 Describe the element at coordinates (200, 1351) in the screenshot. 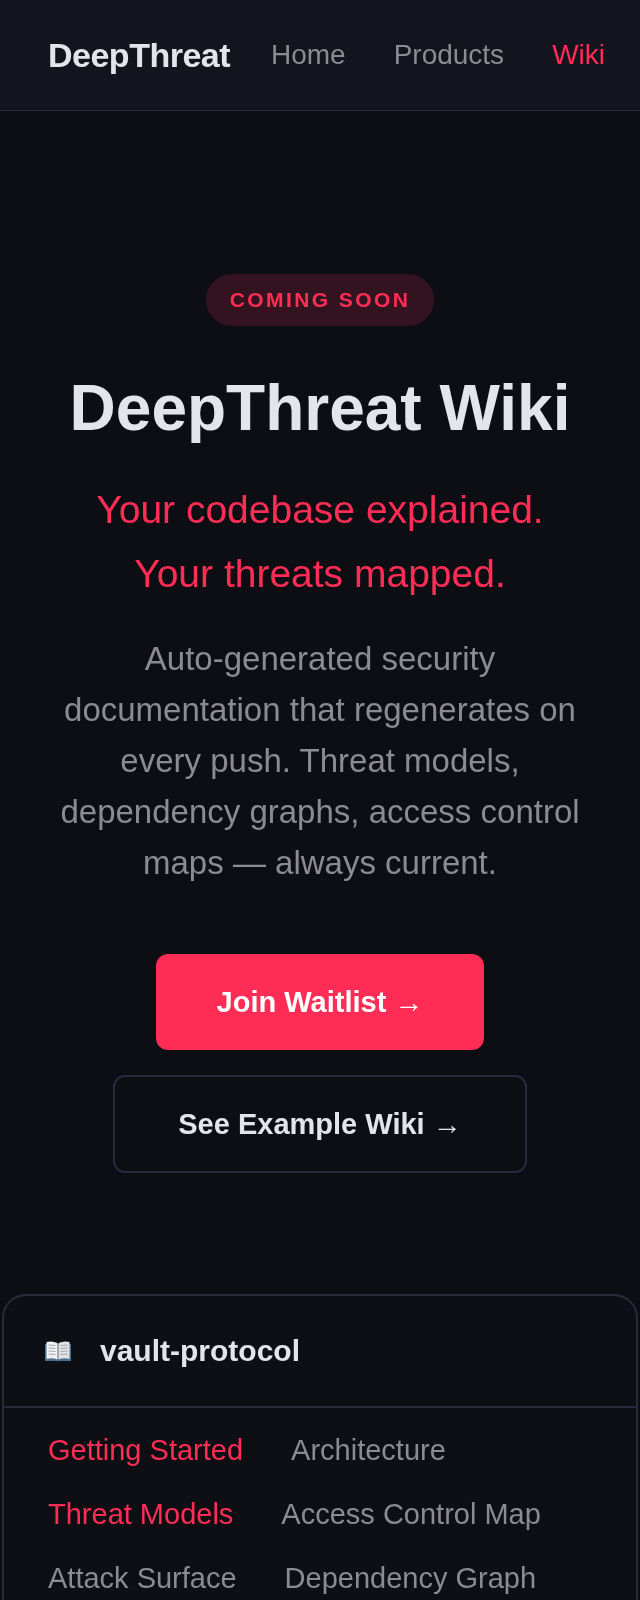

I see `repository-name: vault-protocol` at that location.